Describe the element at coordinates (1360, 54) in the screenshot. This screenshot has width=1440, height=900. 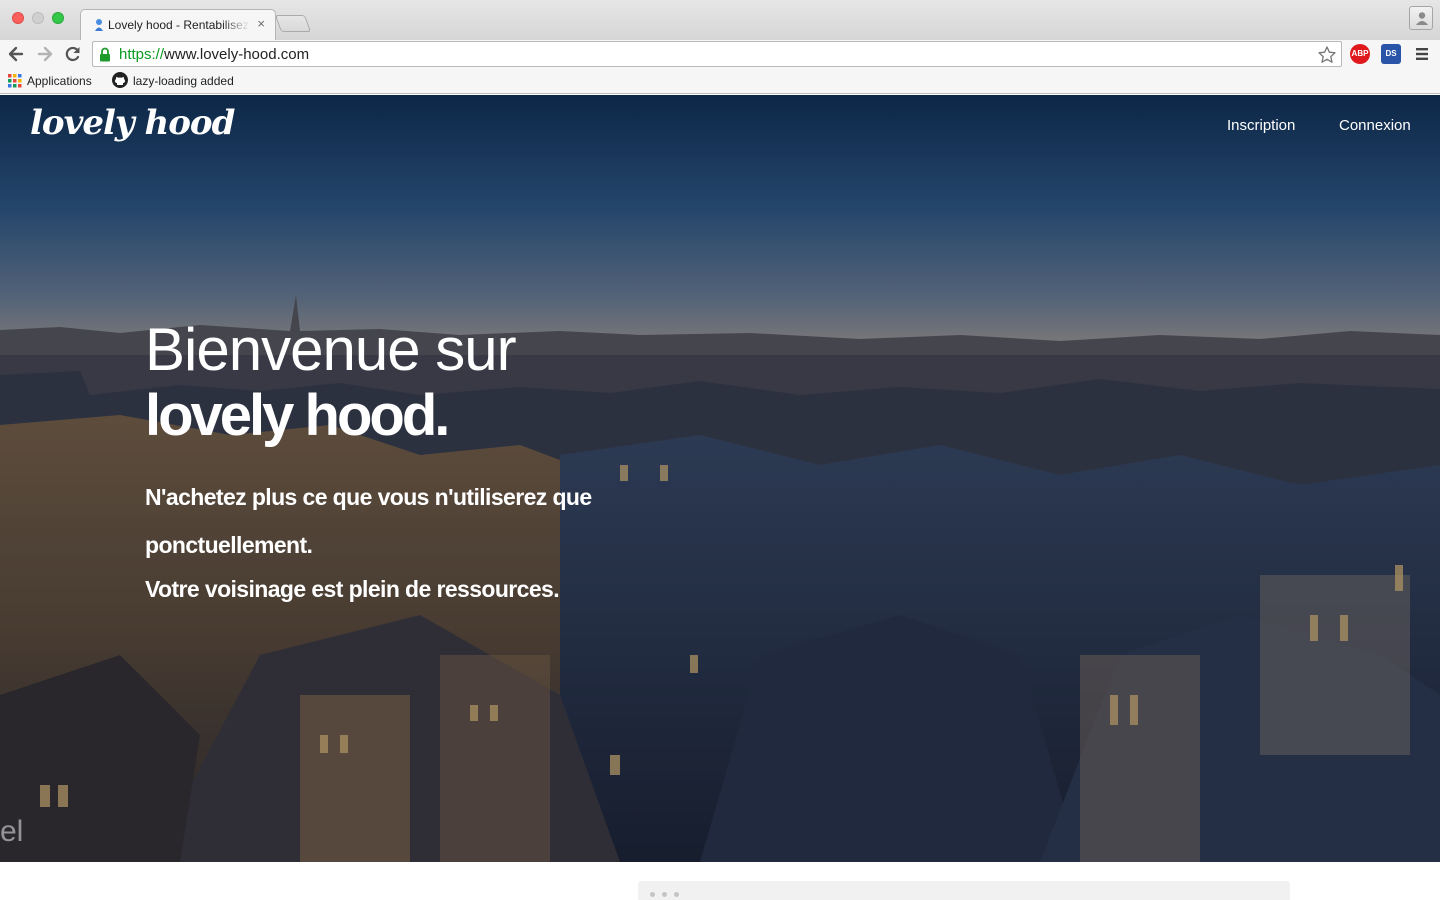
I see `adblock-plus-icon: ABP` at that location.